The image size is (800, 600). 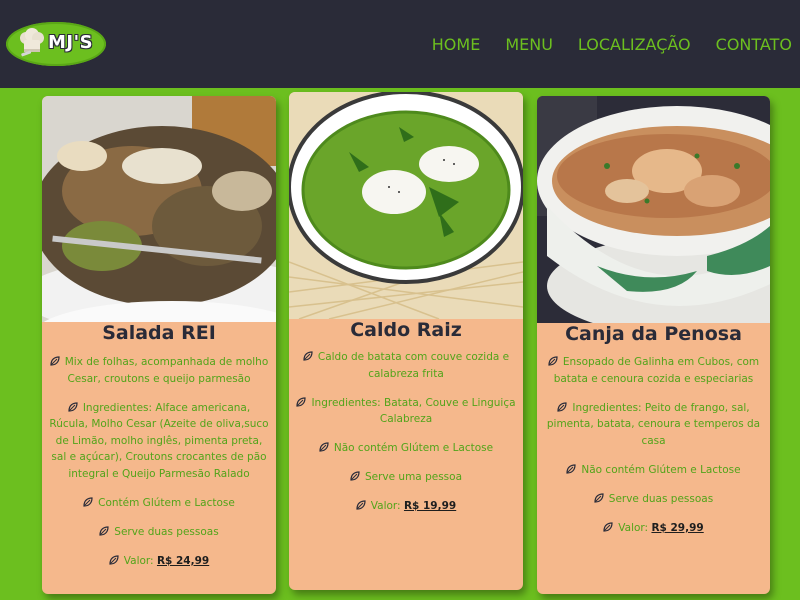 What do you see at coordinates (400, 44) in the screenshot?
I see `site-header: MJ'S HOME MENU LOCALIZAÇÃO CONTATO` at bounding box center [400, 44].